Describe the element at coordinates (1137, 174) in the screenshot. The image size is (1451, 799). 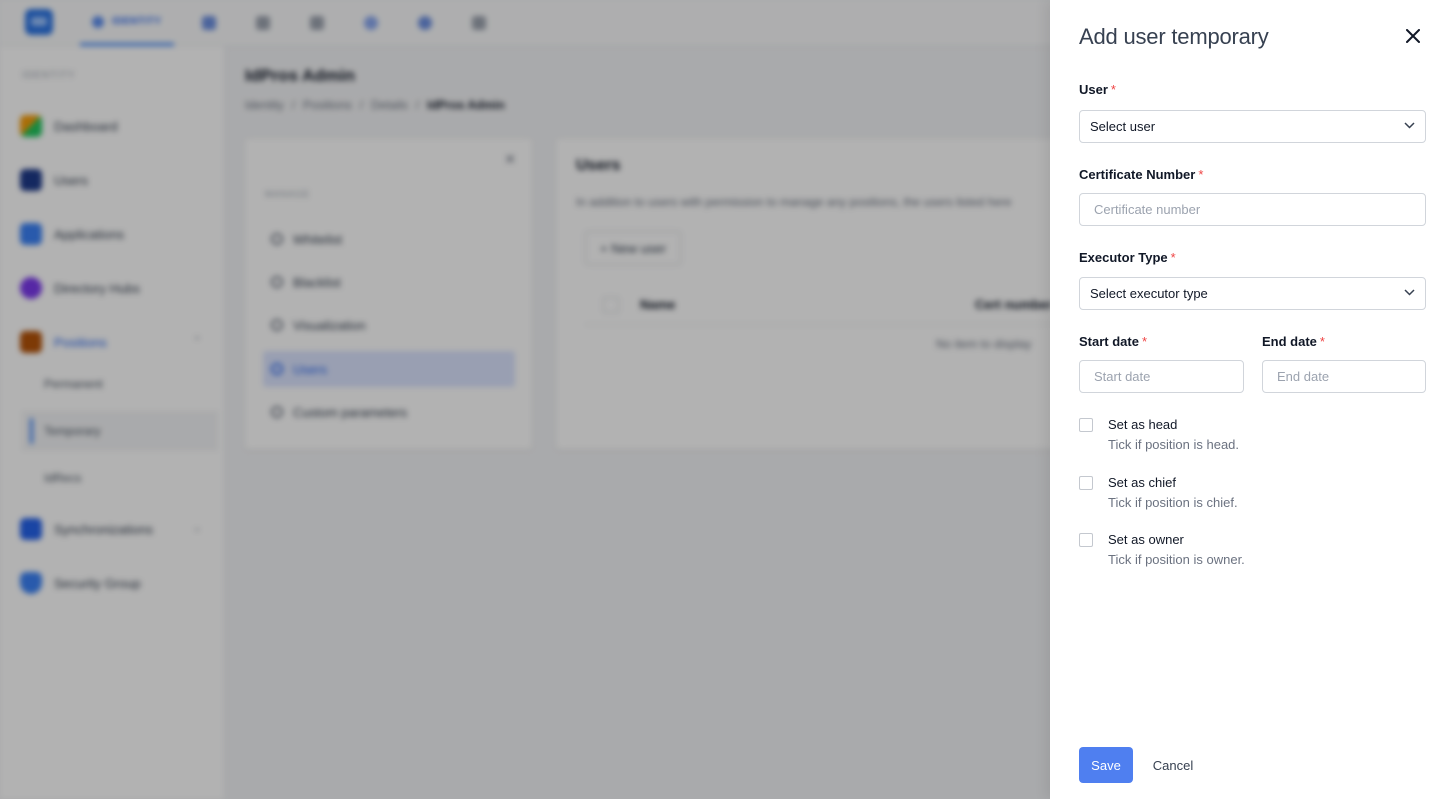
I see `certificate-label-text: Certificate Number` at that location.